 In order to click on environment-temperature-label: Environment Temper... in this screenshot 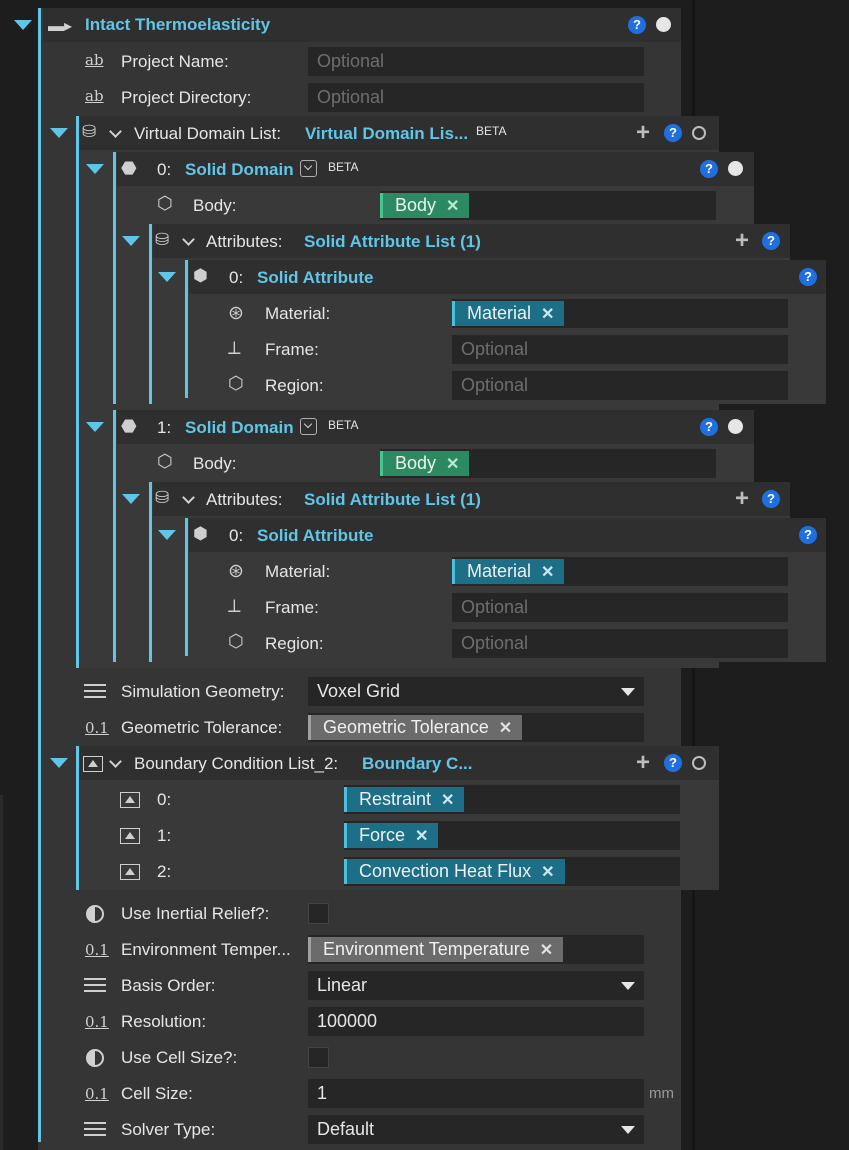, I will do `click(206, 949)`.